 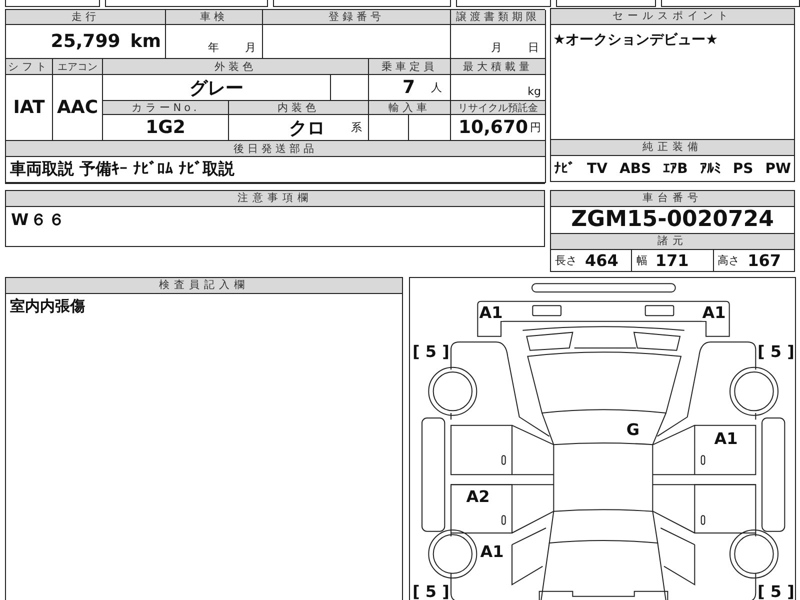 I want to click on spec-value: 167, so click(x=765, y=260).